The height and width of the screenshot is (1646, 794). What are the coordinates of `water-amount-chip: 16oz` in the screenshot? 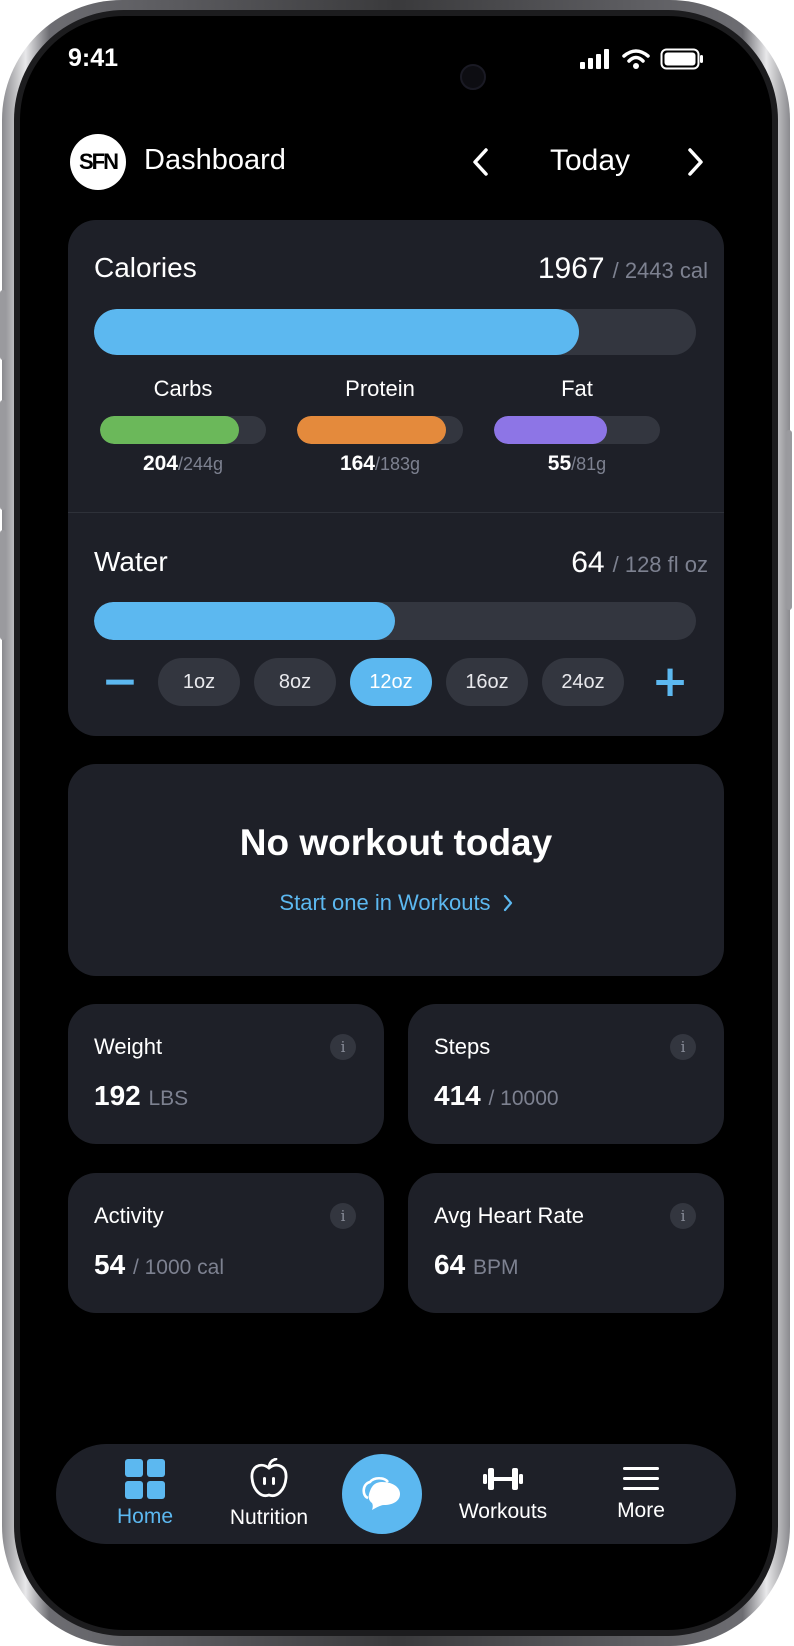 It's located at (487, 682).